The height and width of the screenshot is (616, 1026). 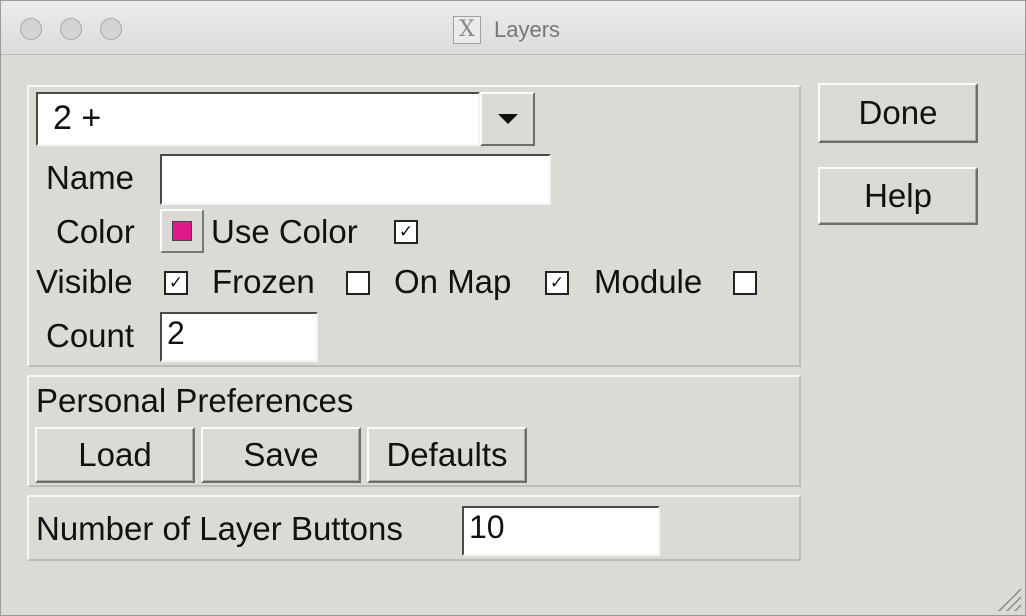 I want to click on layer-dropdown-button, so click(x=507, y=119).